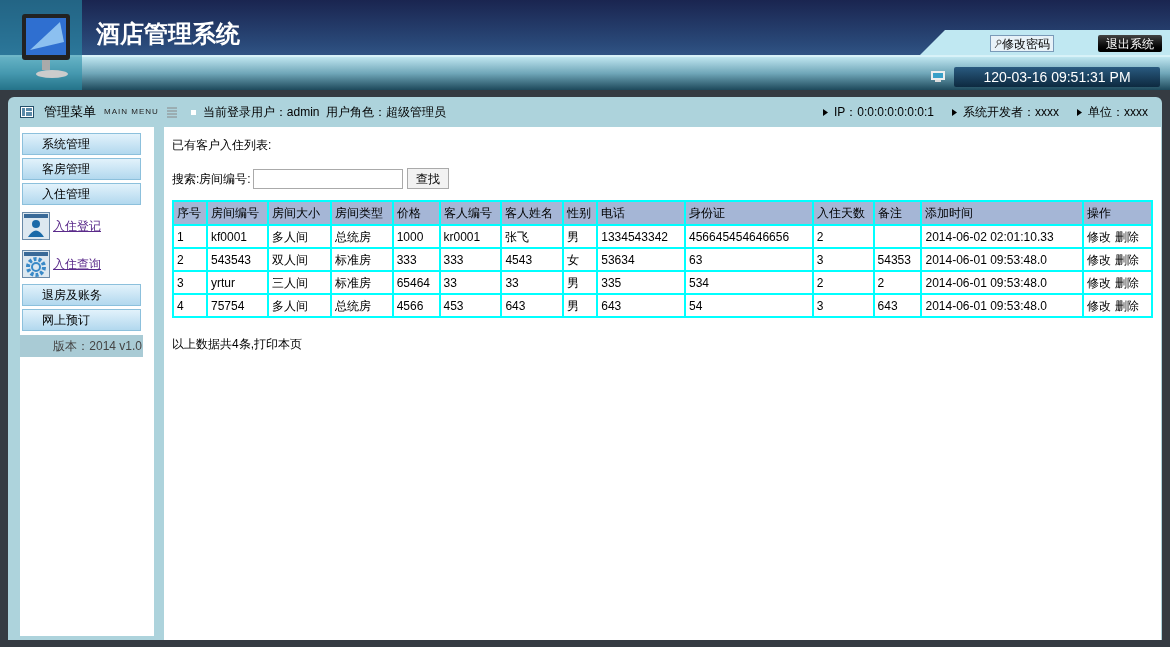  I want to click on logout-button: 退出系统, so click(1130, 43).